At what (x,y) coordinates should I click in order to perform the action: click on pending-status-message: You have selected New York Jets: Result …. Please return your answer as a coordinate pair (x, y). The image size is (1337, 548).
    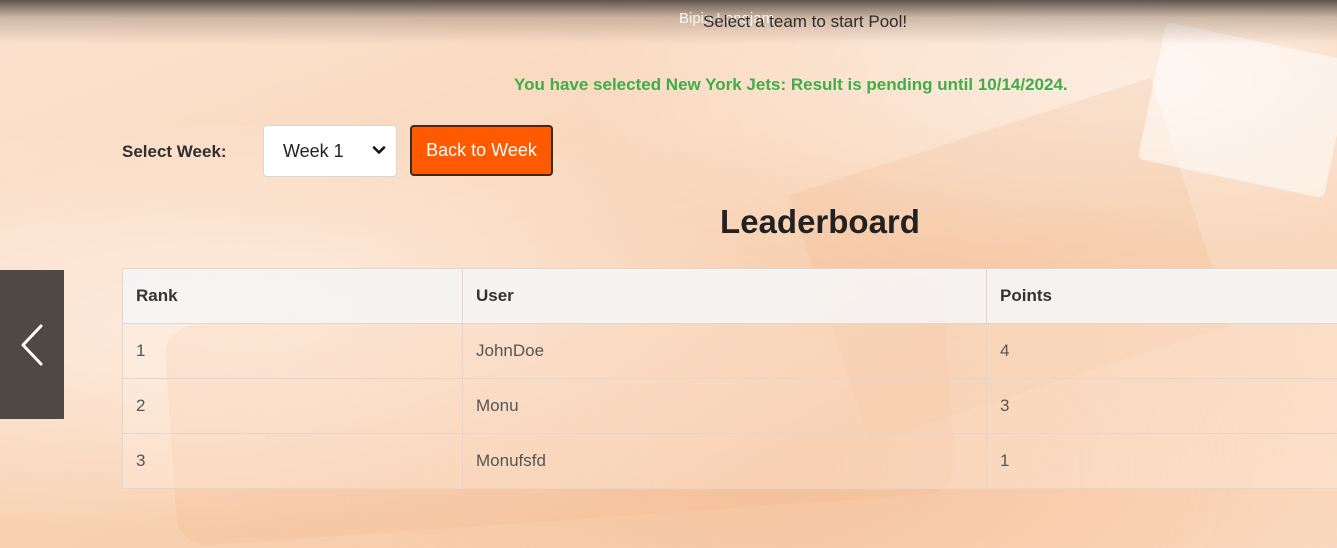
    Looking at the image, I should click on (791, 84).